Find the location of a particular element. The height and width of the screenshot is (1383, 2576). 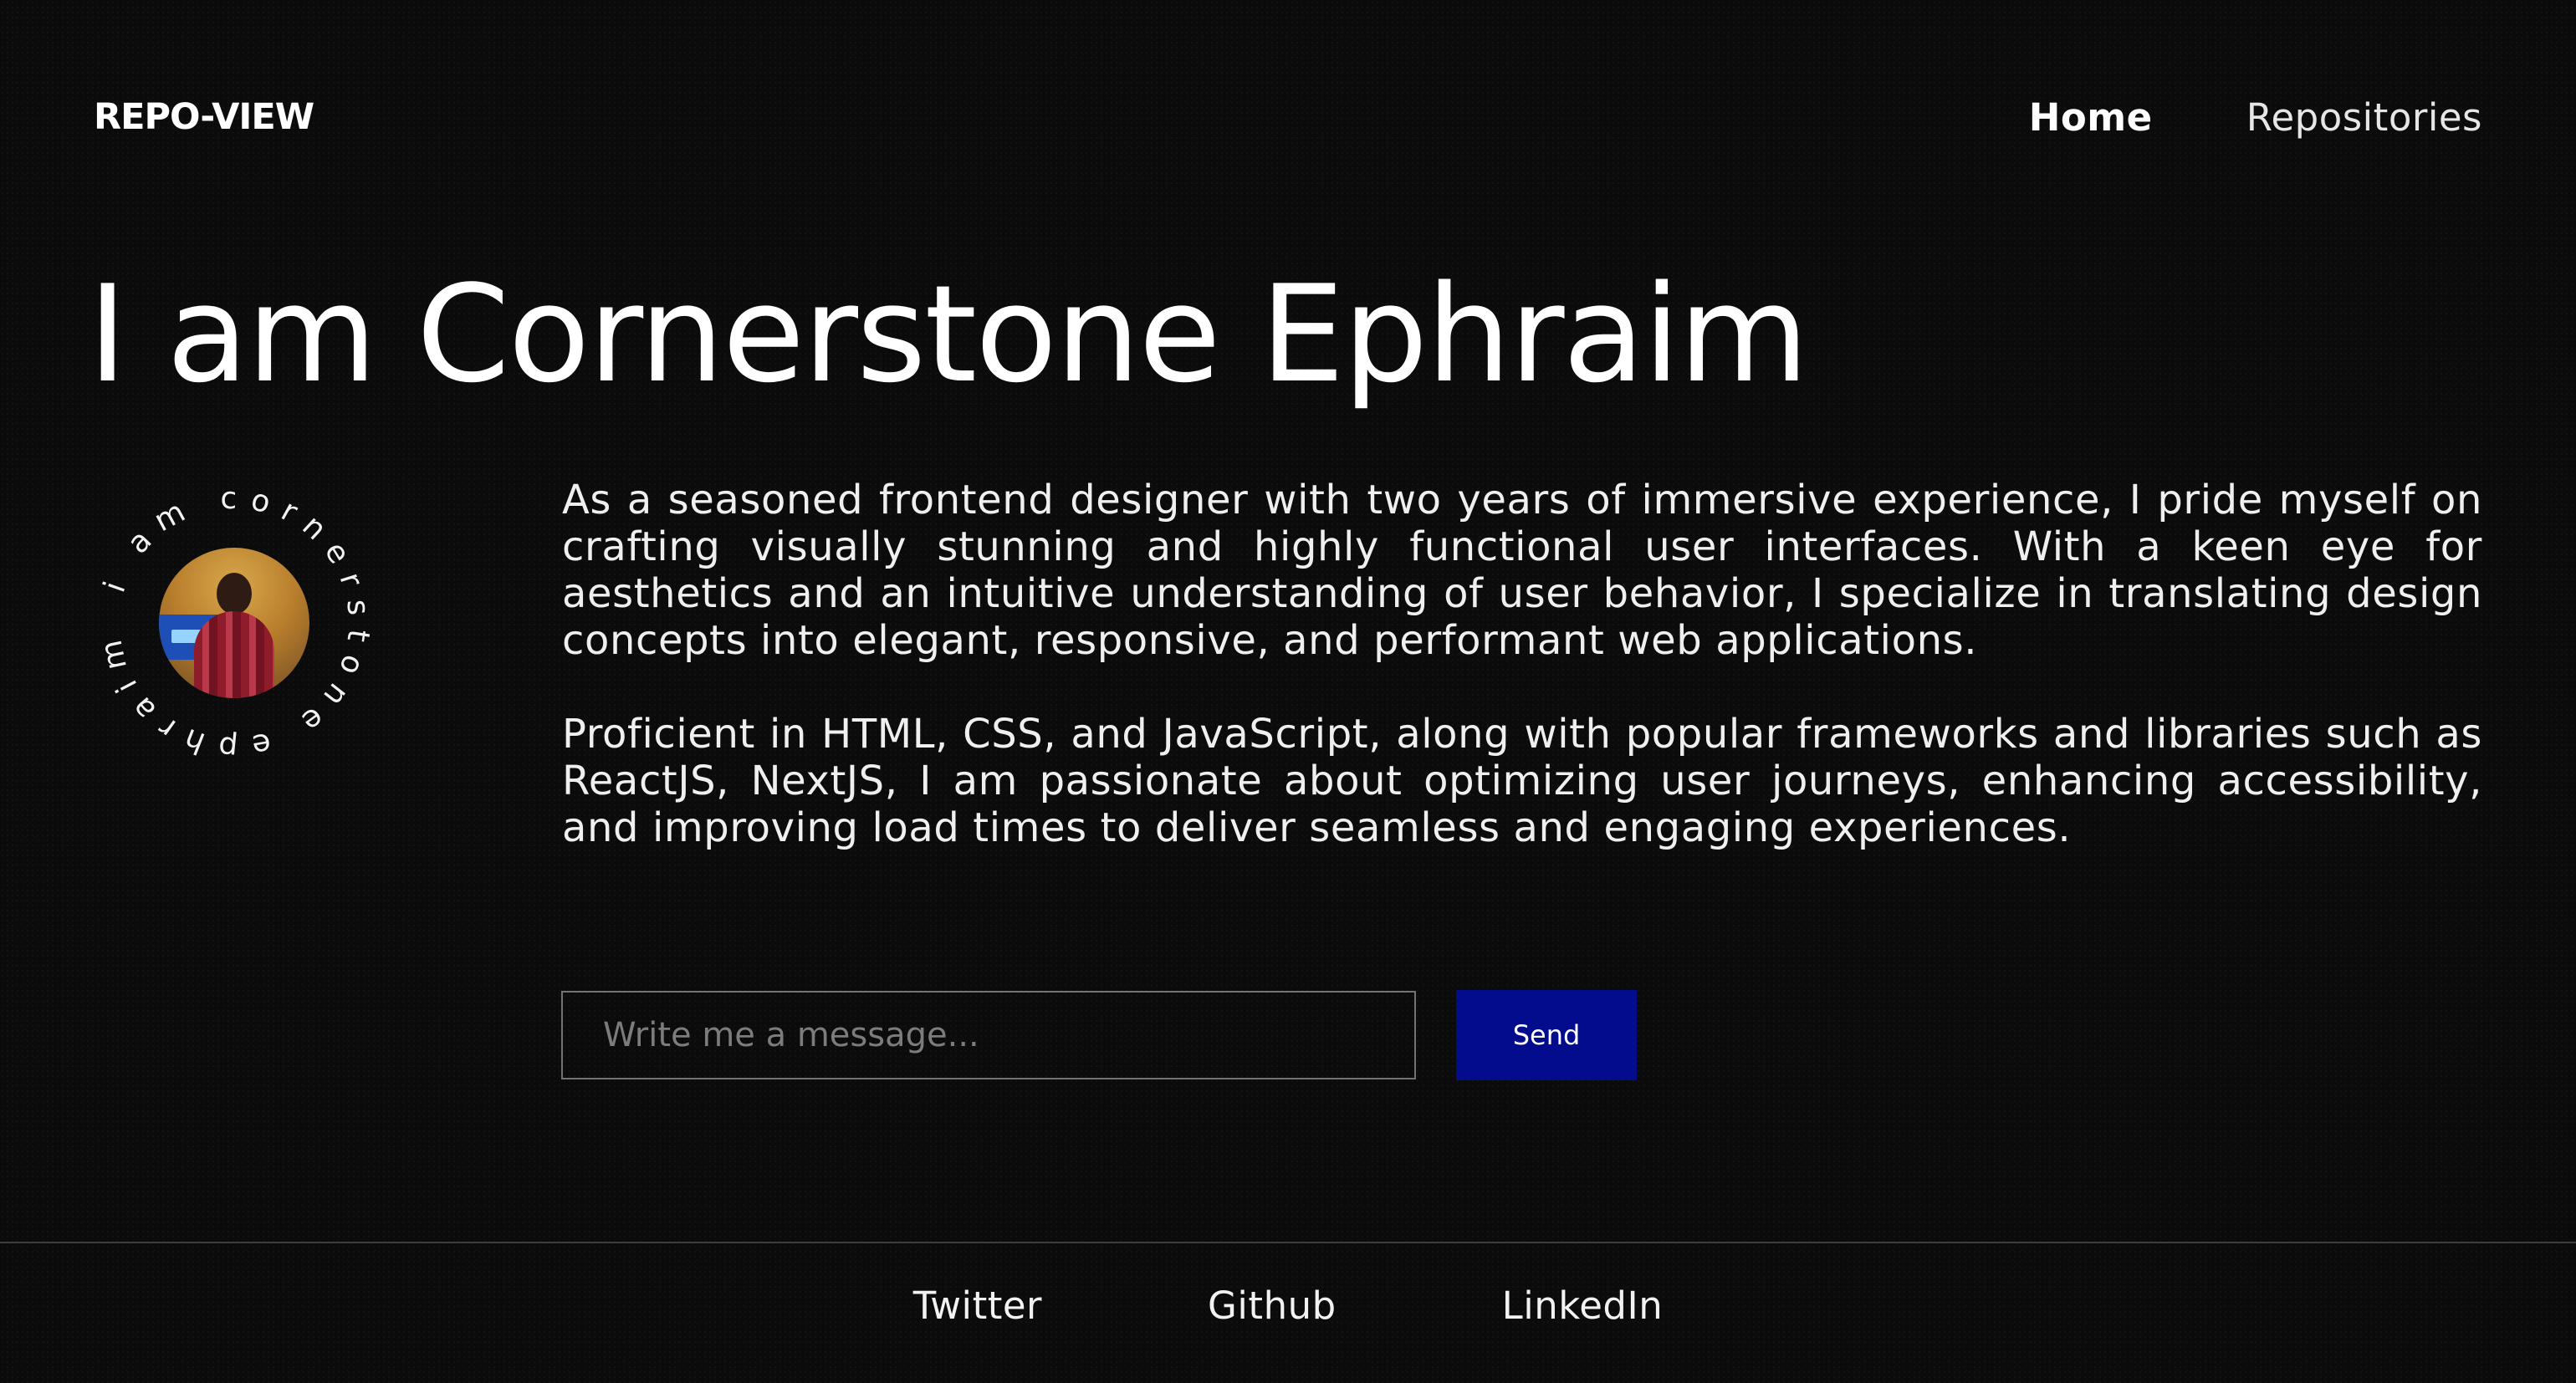

hero-title: I am Cornerstone Ephraim is located at coordinates (948, 334).